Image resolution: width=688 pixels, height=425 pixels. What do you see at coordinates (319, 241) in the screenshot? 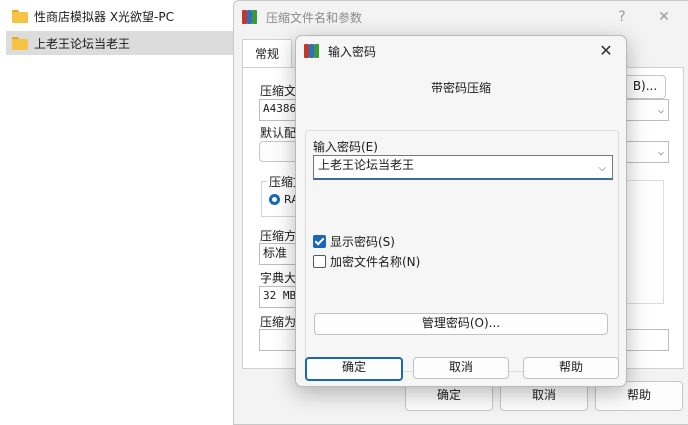
I see `show-password-checkbox` at bounding box center [319, 241].